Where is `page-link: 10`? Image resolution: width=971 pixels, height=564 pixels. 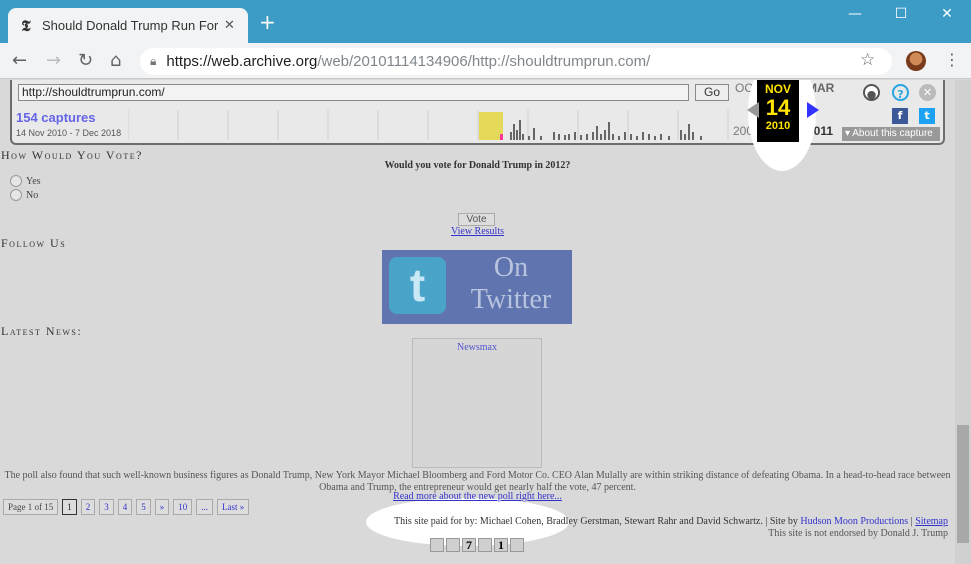 page-link: 10 is located at coordinates (183, 507).